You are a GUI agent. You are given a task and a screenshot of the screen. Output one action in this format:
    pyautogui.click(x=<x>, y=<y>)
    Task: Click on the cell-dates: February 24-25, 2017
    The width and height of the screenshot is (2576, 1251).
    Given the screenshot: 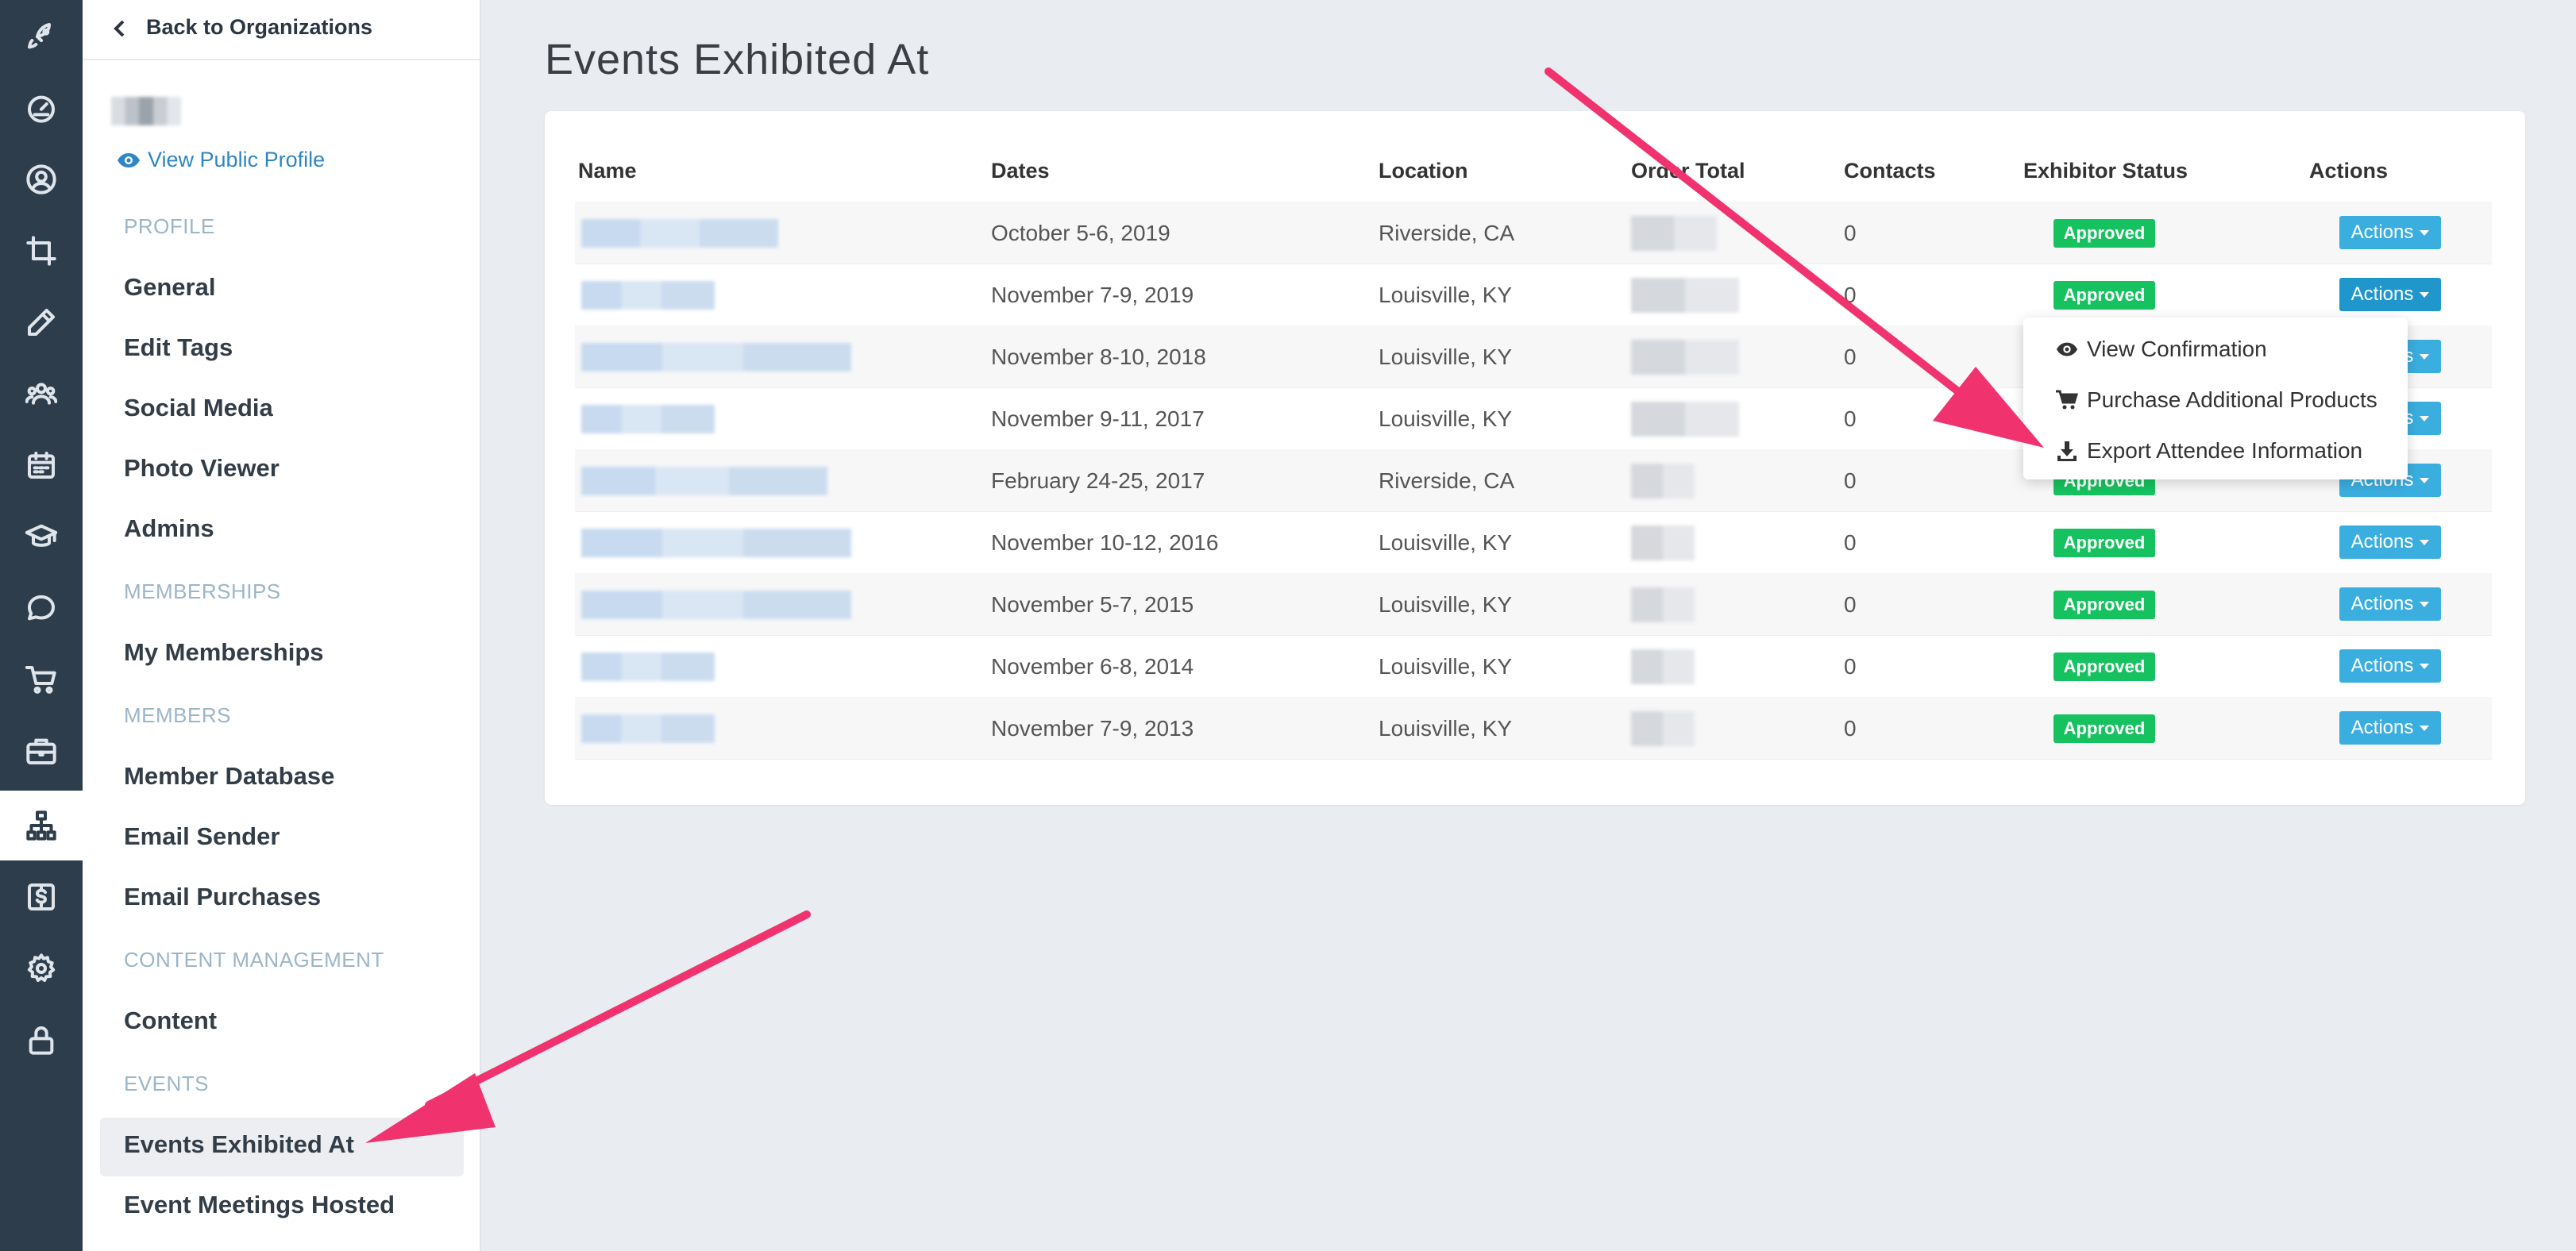 What is the action you would take?
    pyautogui.click(x=1098, y=480)
    